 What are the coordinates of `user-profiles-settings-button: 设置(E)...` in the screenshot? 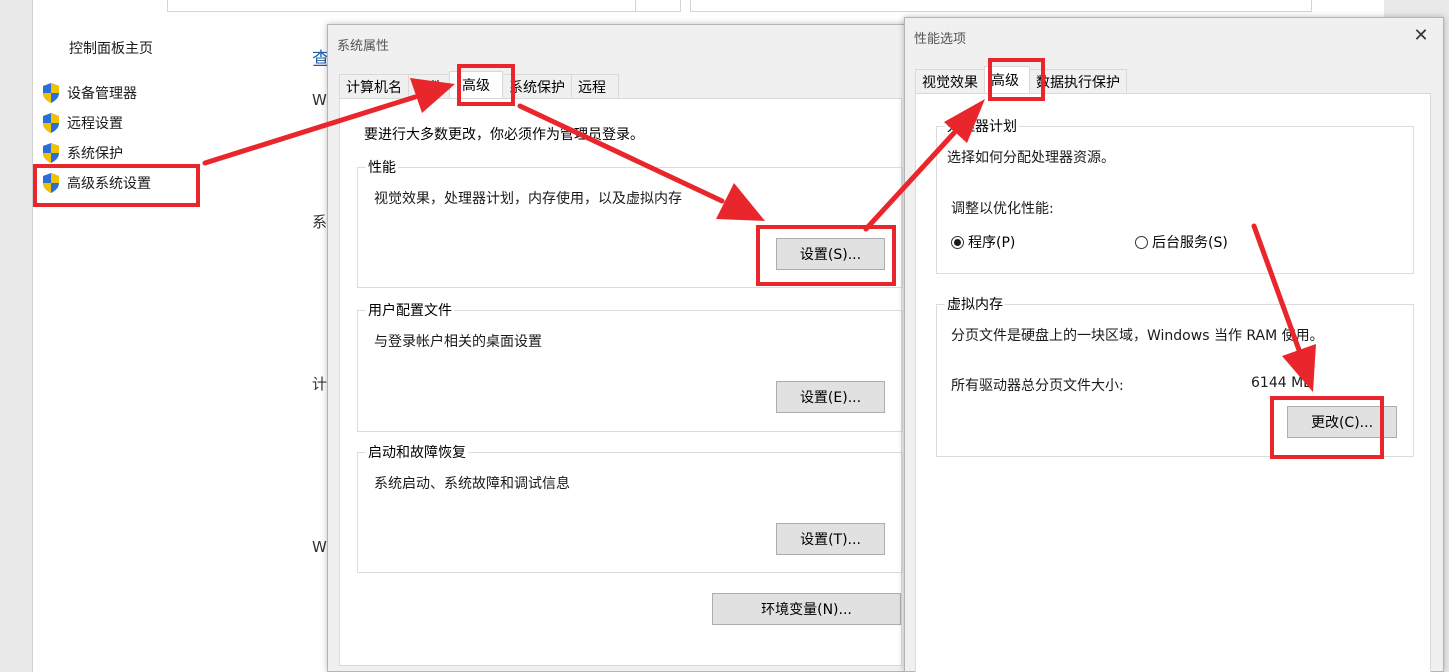 It's located at (830, 397).